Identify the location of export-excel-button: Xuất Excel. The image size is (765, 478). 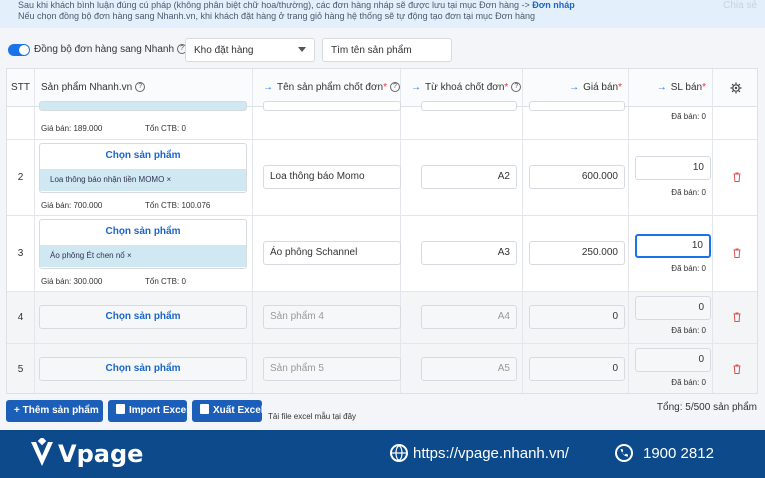
(228, 411).